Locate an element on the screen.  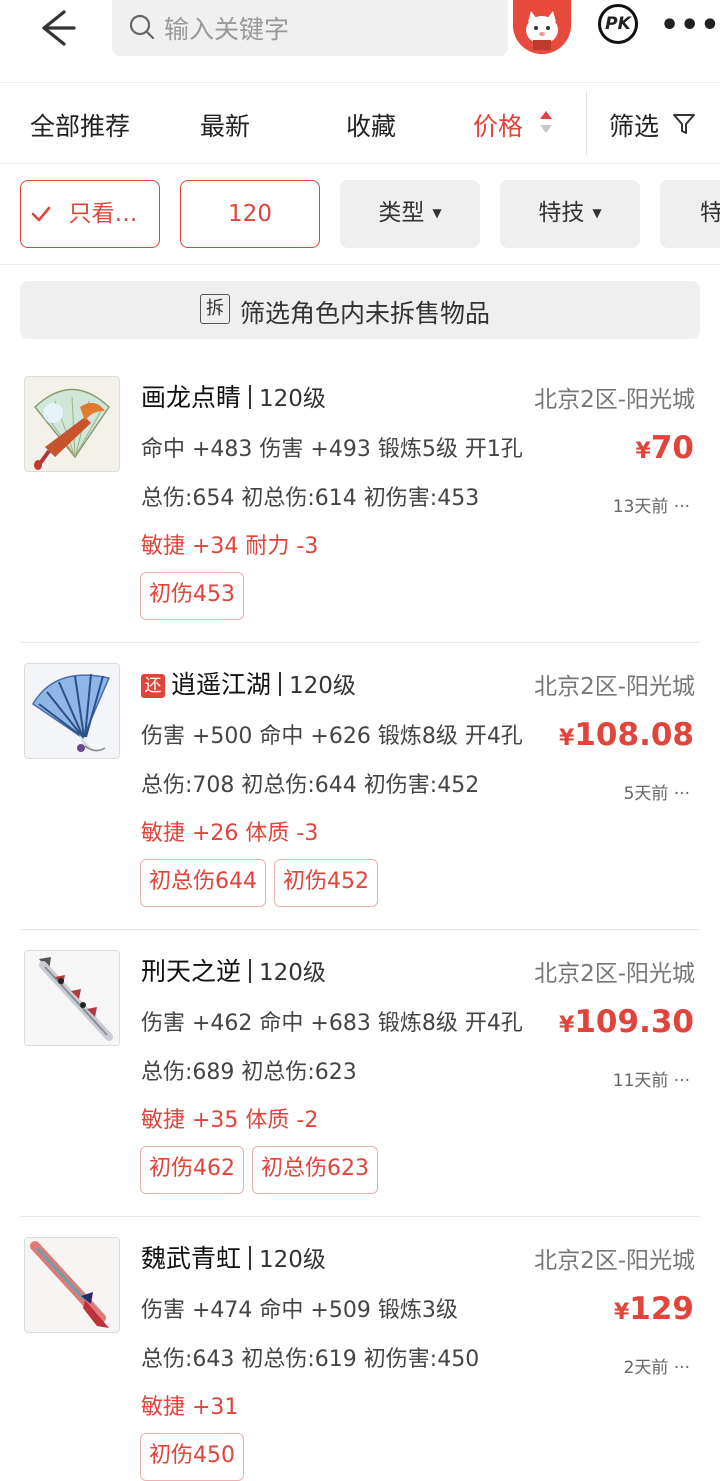
chip-special-effect: 特 is located at coordinates (690, 214).